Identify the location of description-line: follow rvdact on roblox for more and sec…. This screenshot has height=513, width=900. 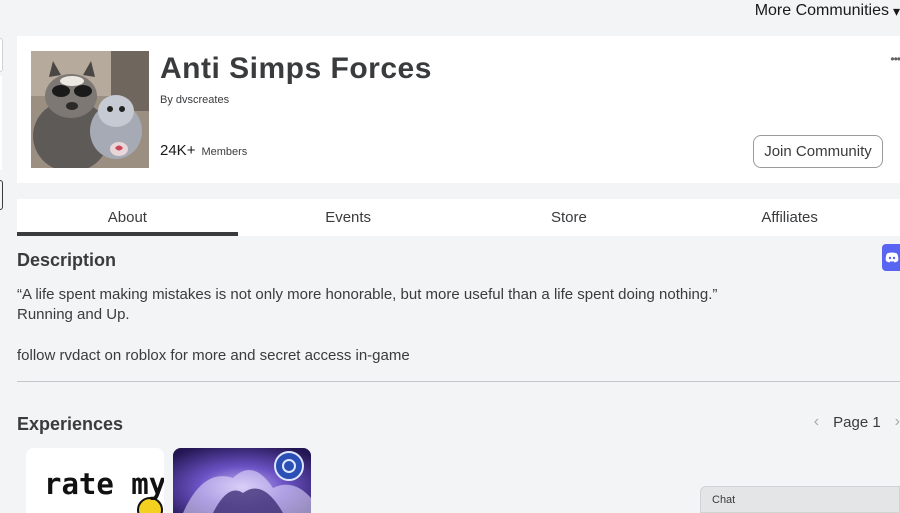
(213, 355).